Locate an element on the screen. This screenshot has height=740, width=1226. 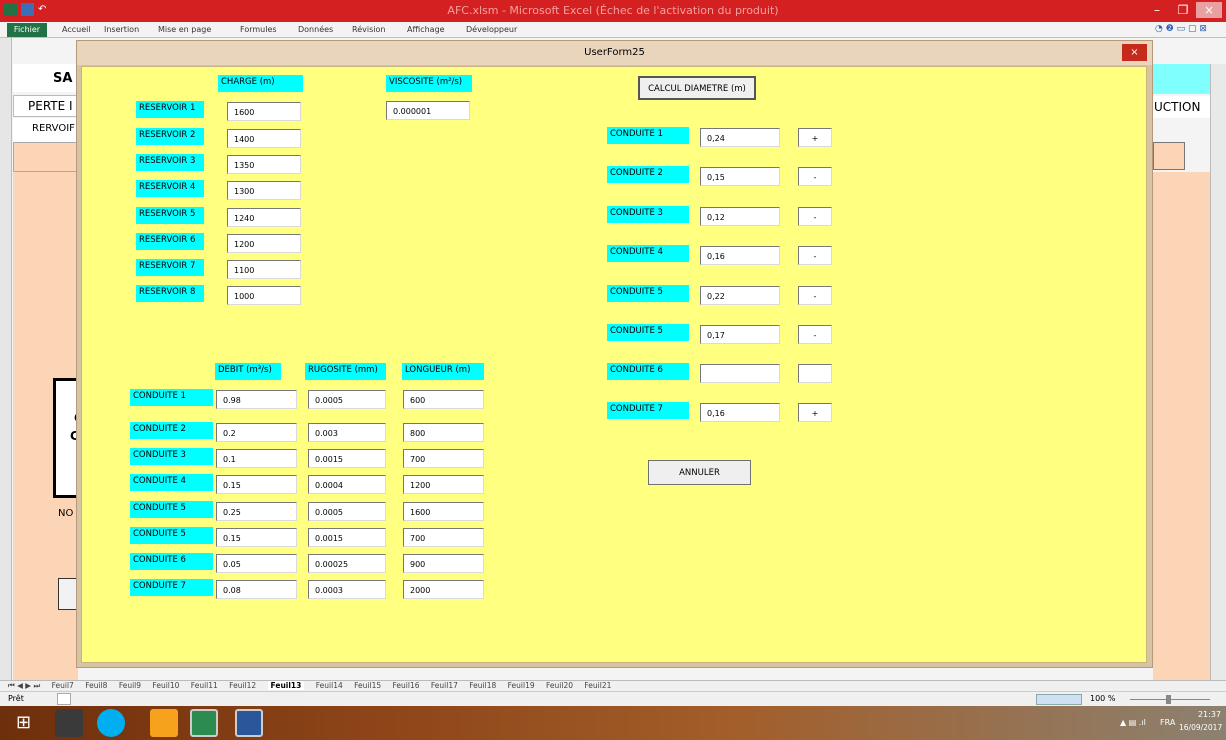
diametre-field: 0,22 is located at coordinates (740, 295).